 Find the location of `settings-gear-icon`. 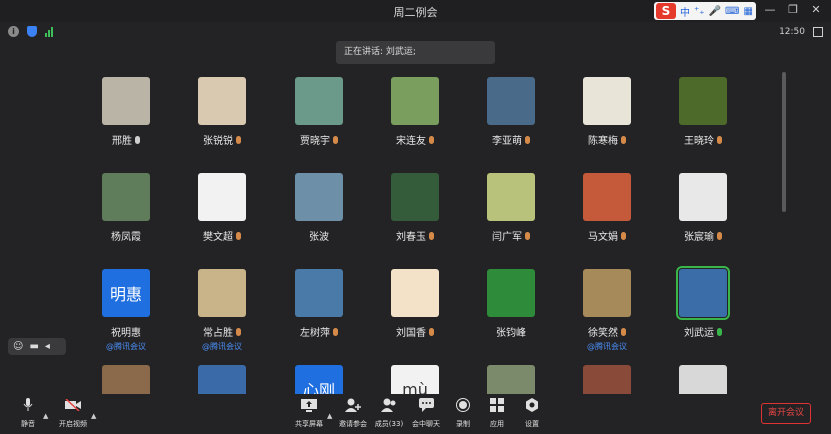

settings-gear-icon is located at coordinates (532, 405).